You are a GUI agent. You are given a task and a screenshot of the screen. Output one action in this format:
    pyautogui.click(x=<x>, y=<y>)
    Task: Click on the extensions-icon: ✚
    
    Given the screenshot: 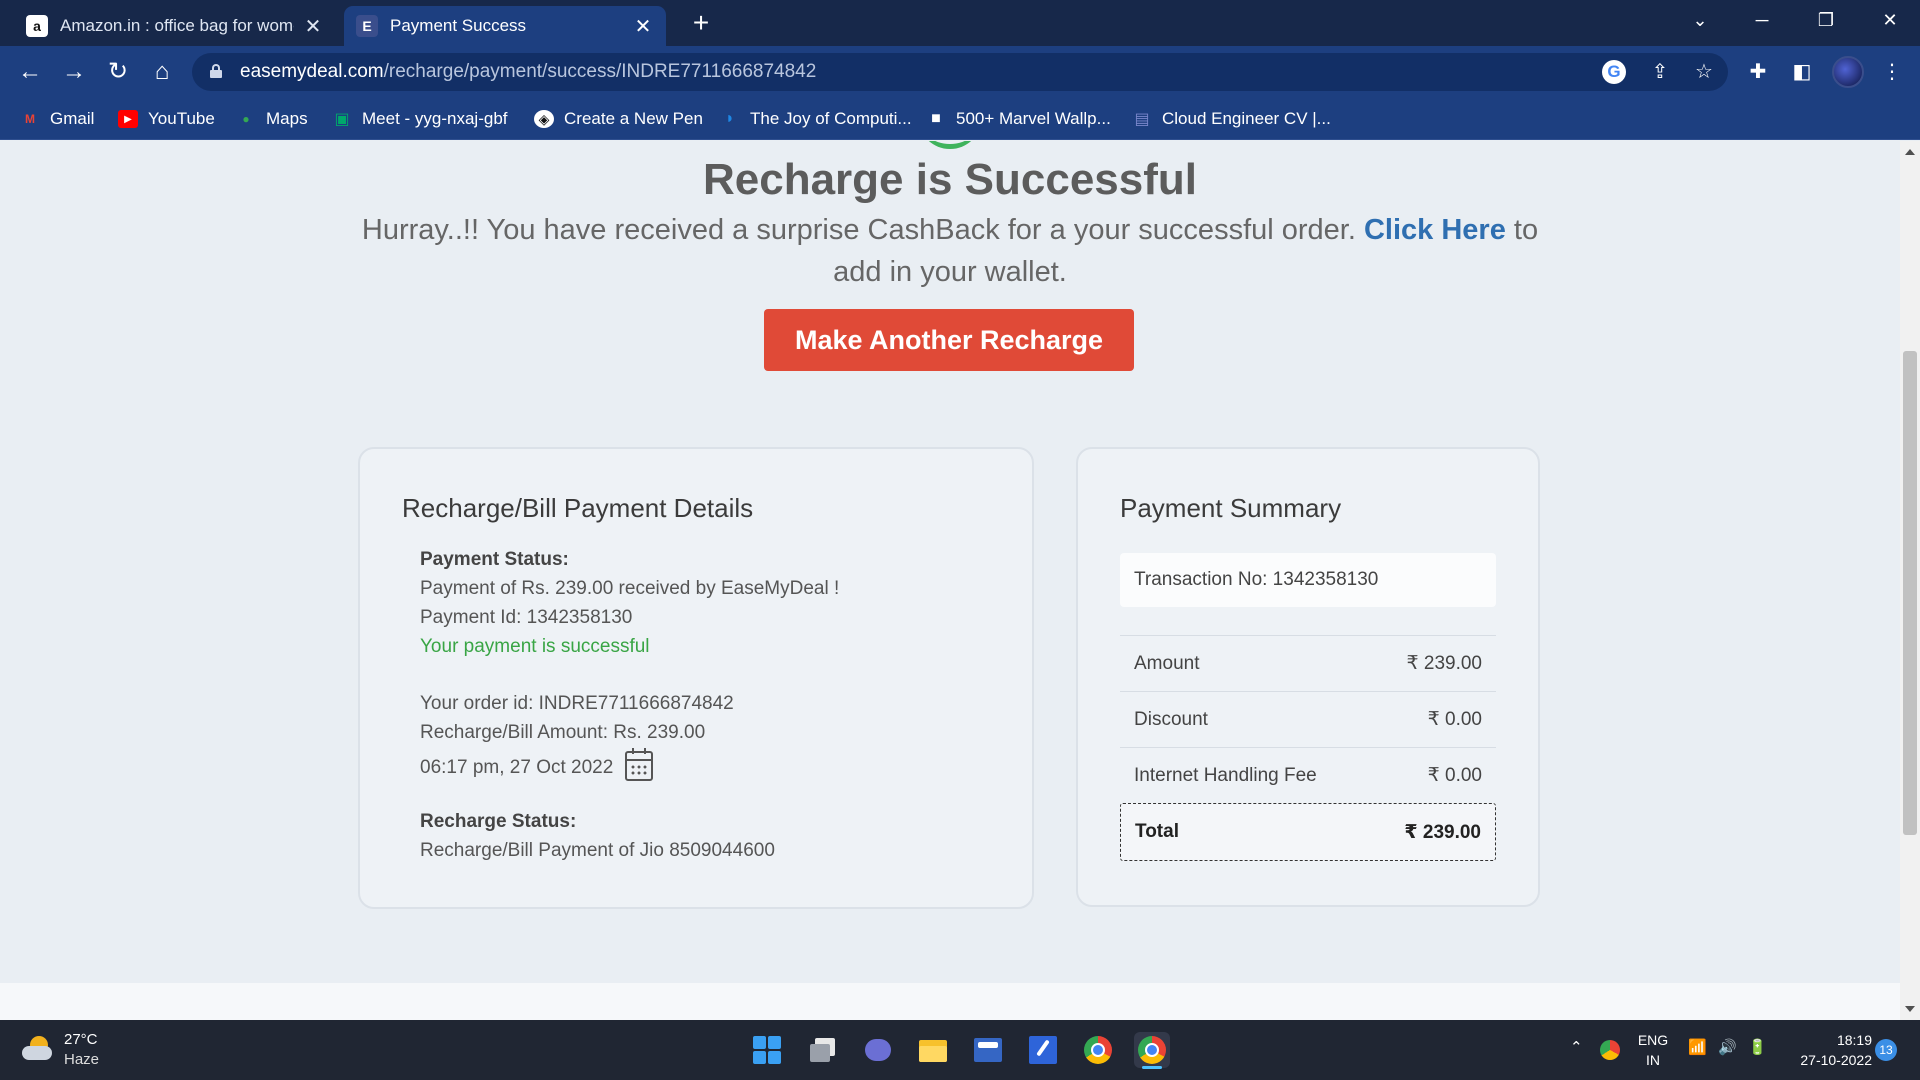 What is the action you would take?
    pyautogui.click(x=1758, y=72)
    